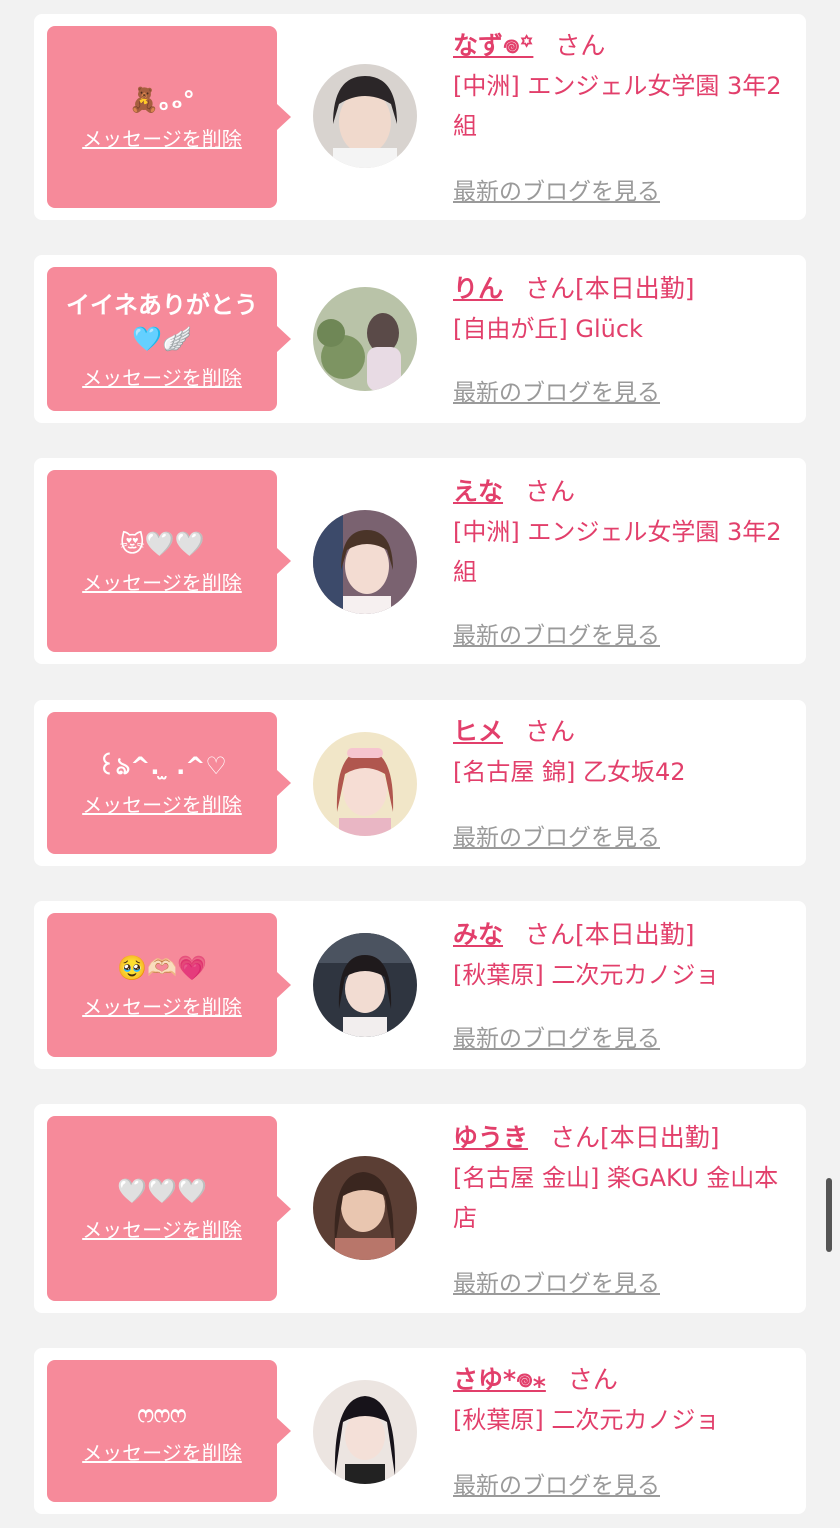 The height and width of the screenshot is (1528, 840). What do you see at coordinates (478, 934) in the screenshot?
I see `girl-name-link: みな` at bounding box center [478, 934].